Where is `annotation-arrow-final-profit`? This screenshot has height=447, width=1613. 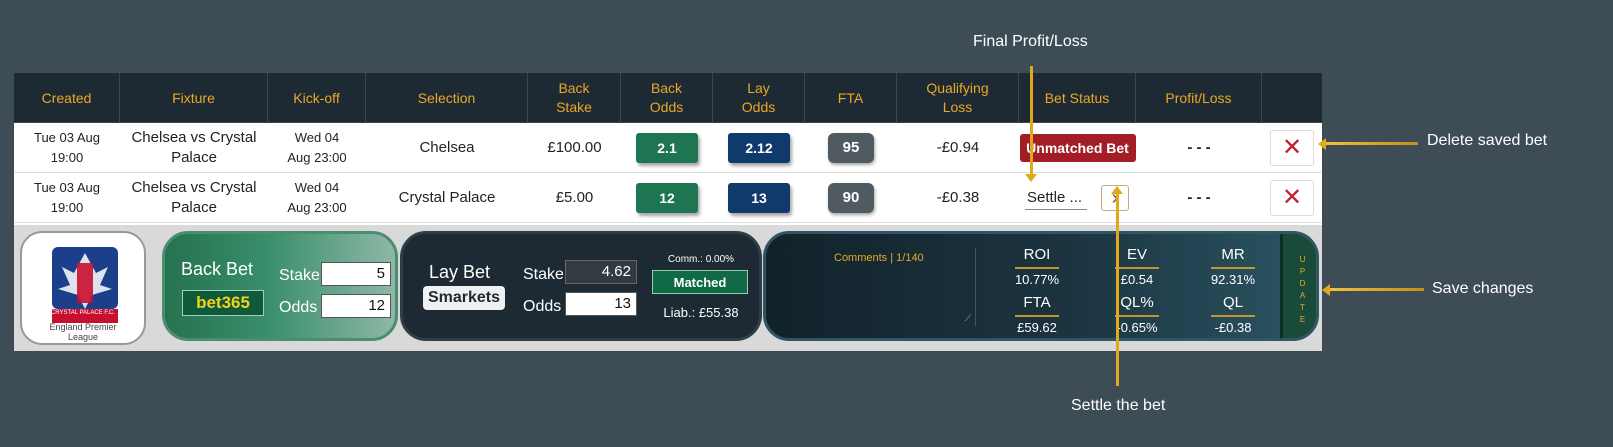
annotation-arrow-final-profit is located at coordinates (1031, 122).